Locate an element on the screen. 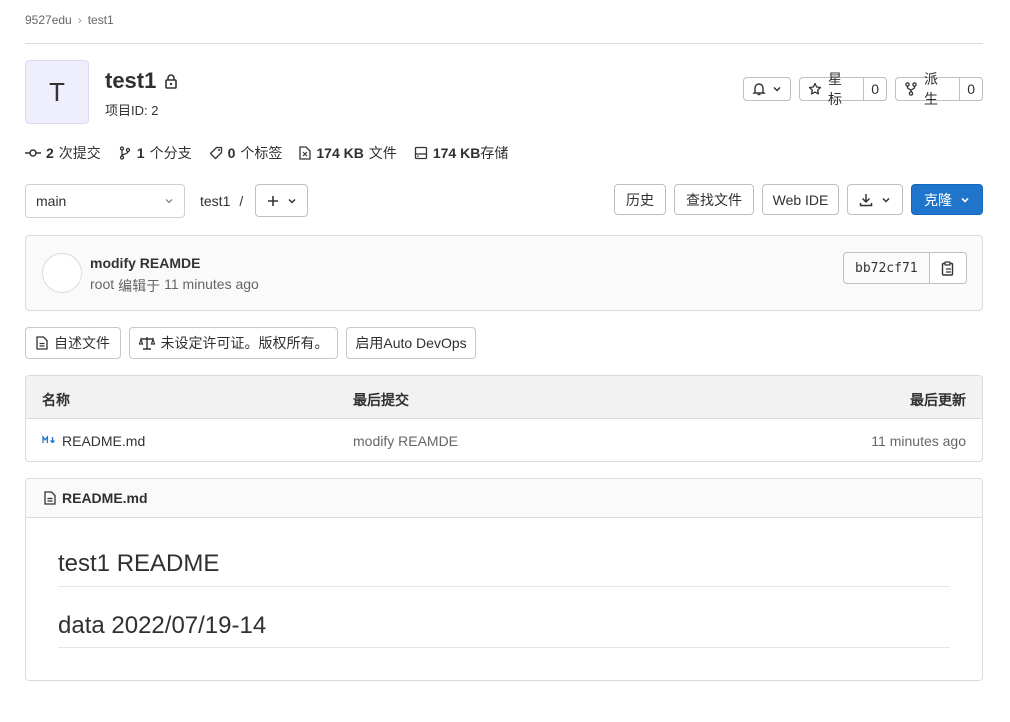 Image resolution: width=1010 pixels, height=722 pixels. tag-icon is located at coordinates (216, 153).